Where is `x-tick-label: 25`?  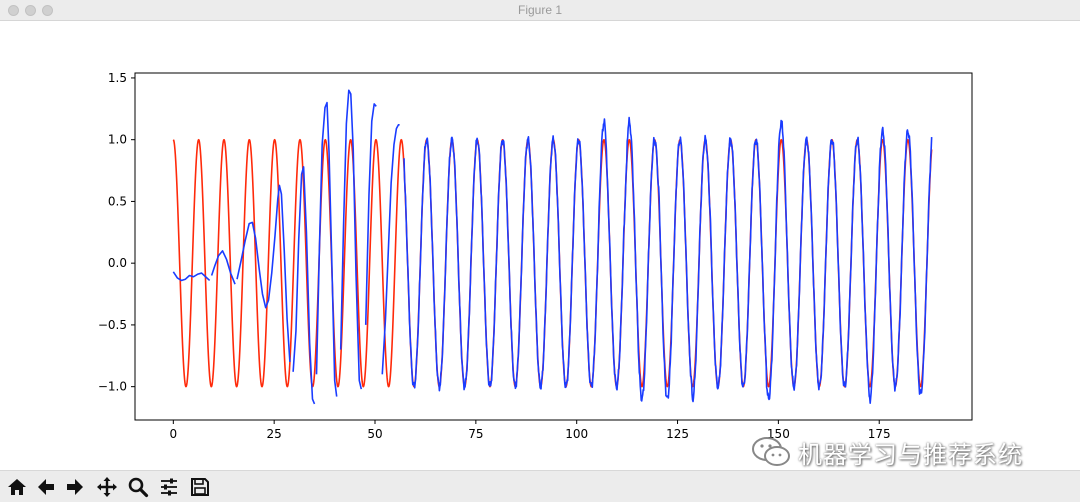
x-tick-label: 25 is located at coordinates (274, 434).